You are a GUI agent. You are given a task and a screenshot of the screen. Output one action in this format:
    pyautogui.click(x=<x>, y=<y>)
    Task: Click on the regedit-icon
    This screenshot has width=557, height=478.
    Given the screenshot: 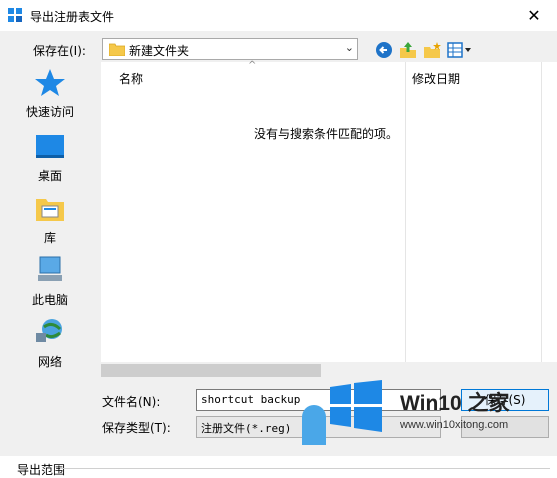 What is the action you would take?
    pyautogui.click(x=15, y=15)
    